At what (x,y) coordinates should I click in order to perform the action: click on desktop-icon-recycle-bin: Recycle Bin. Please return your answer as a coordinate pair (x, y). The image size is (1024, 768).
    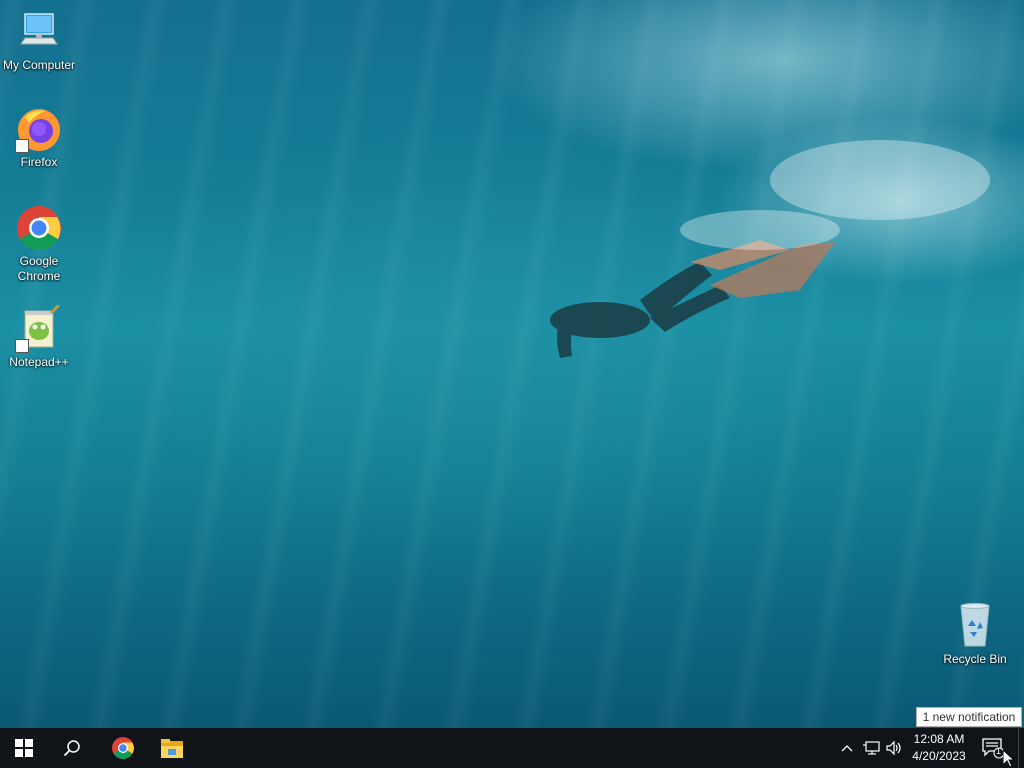
    Looking at the image, I should click on (975, 634).